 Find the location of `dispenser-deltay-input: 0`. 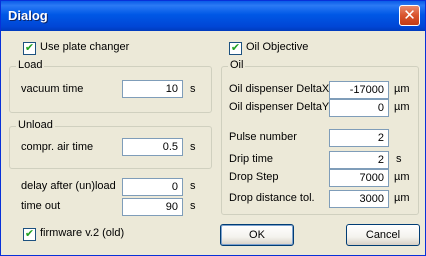

dispenser-deltay-input: 0 is located at coordinates (359, 108).